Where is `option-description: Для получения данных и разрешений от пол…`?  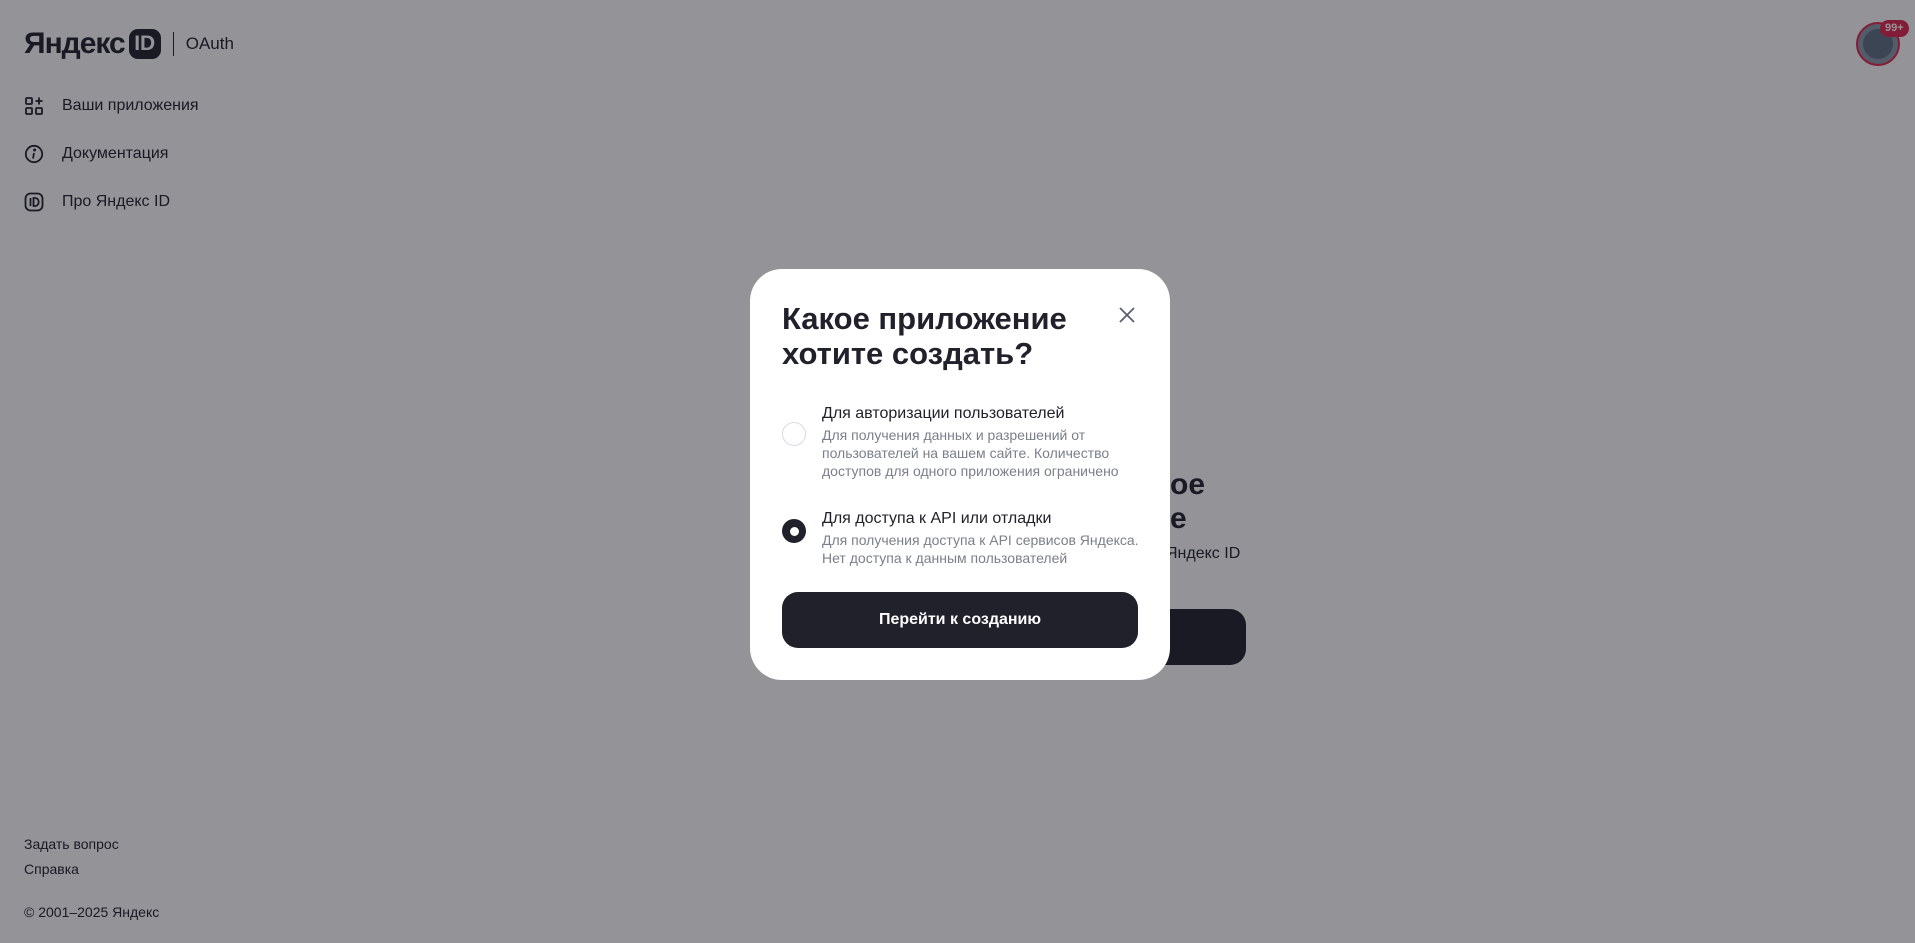 option-description: Для получения данных и разрешений от пол… is located at coordinates (970, 453).